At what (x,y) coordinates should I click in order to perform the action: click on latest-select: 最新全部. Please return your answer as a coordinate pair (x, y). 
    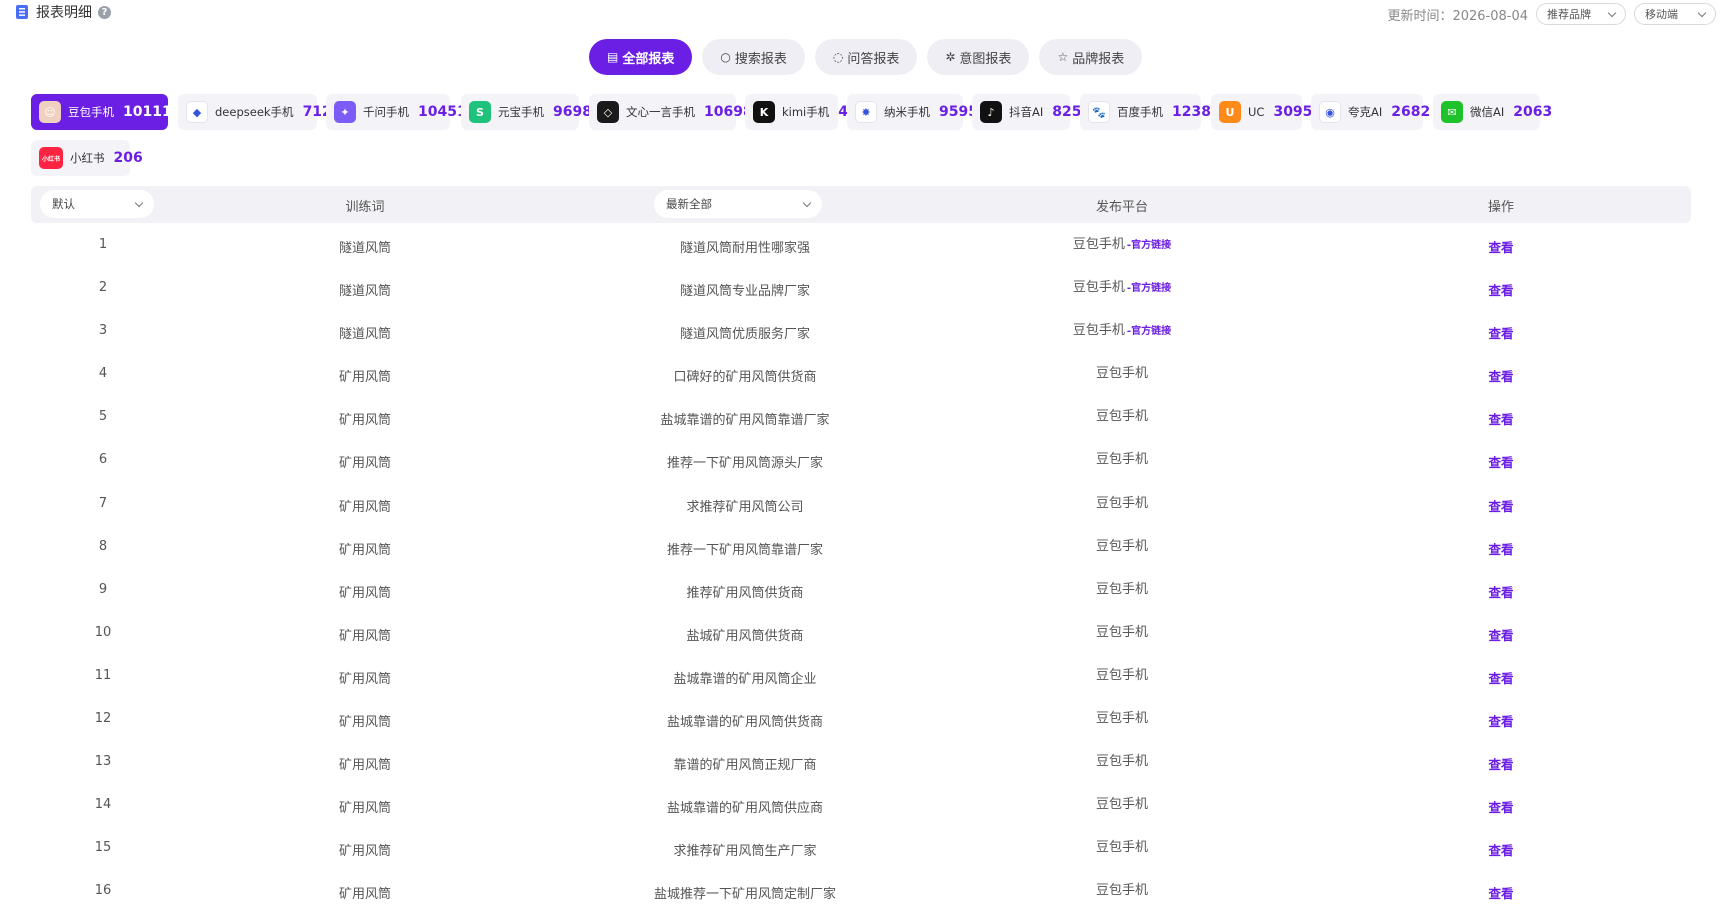
    Looking at the image, I should click on (738, 204).